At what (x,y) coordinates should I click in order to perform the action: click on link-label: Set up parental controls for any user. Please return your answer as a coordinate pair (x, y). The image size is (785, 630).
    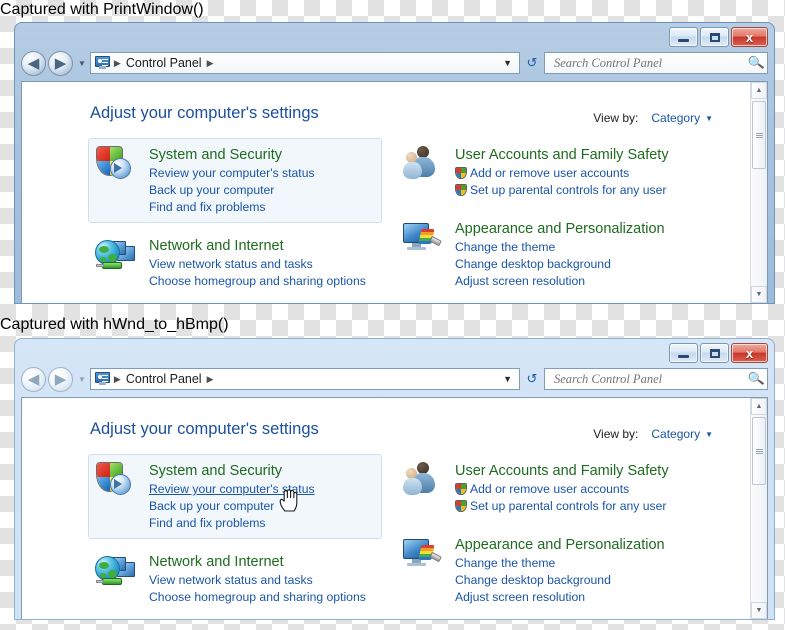
    Looking at the image, I should click on (568, 506).